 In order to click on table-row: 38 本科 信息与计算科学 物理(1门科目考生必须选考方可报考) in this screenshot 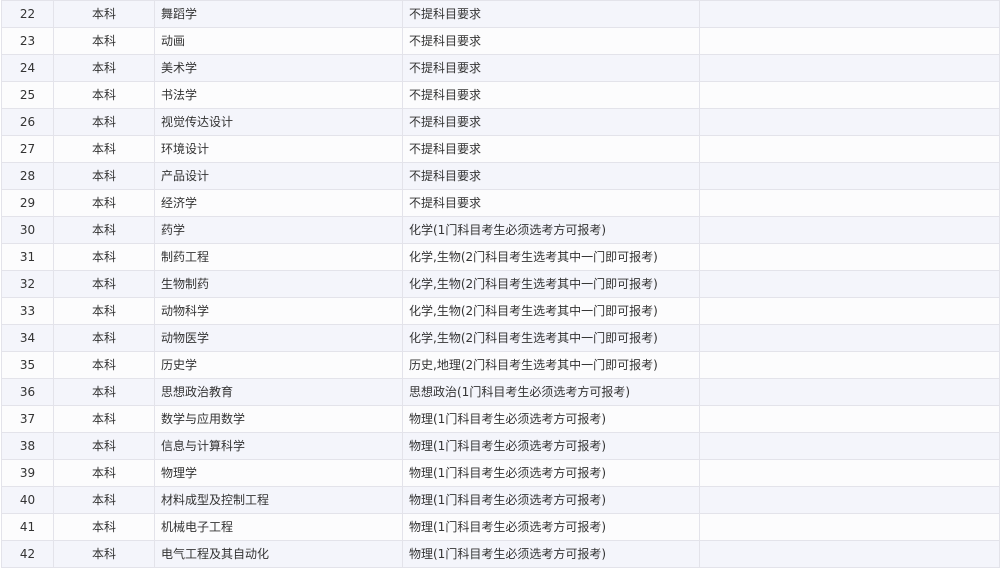, I will do `click(500, 446)`.